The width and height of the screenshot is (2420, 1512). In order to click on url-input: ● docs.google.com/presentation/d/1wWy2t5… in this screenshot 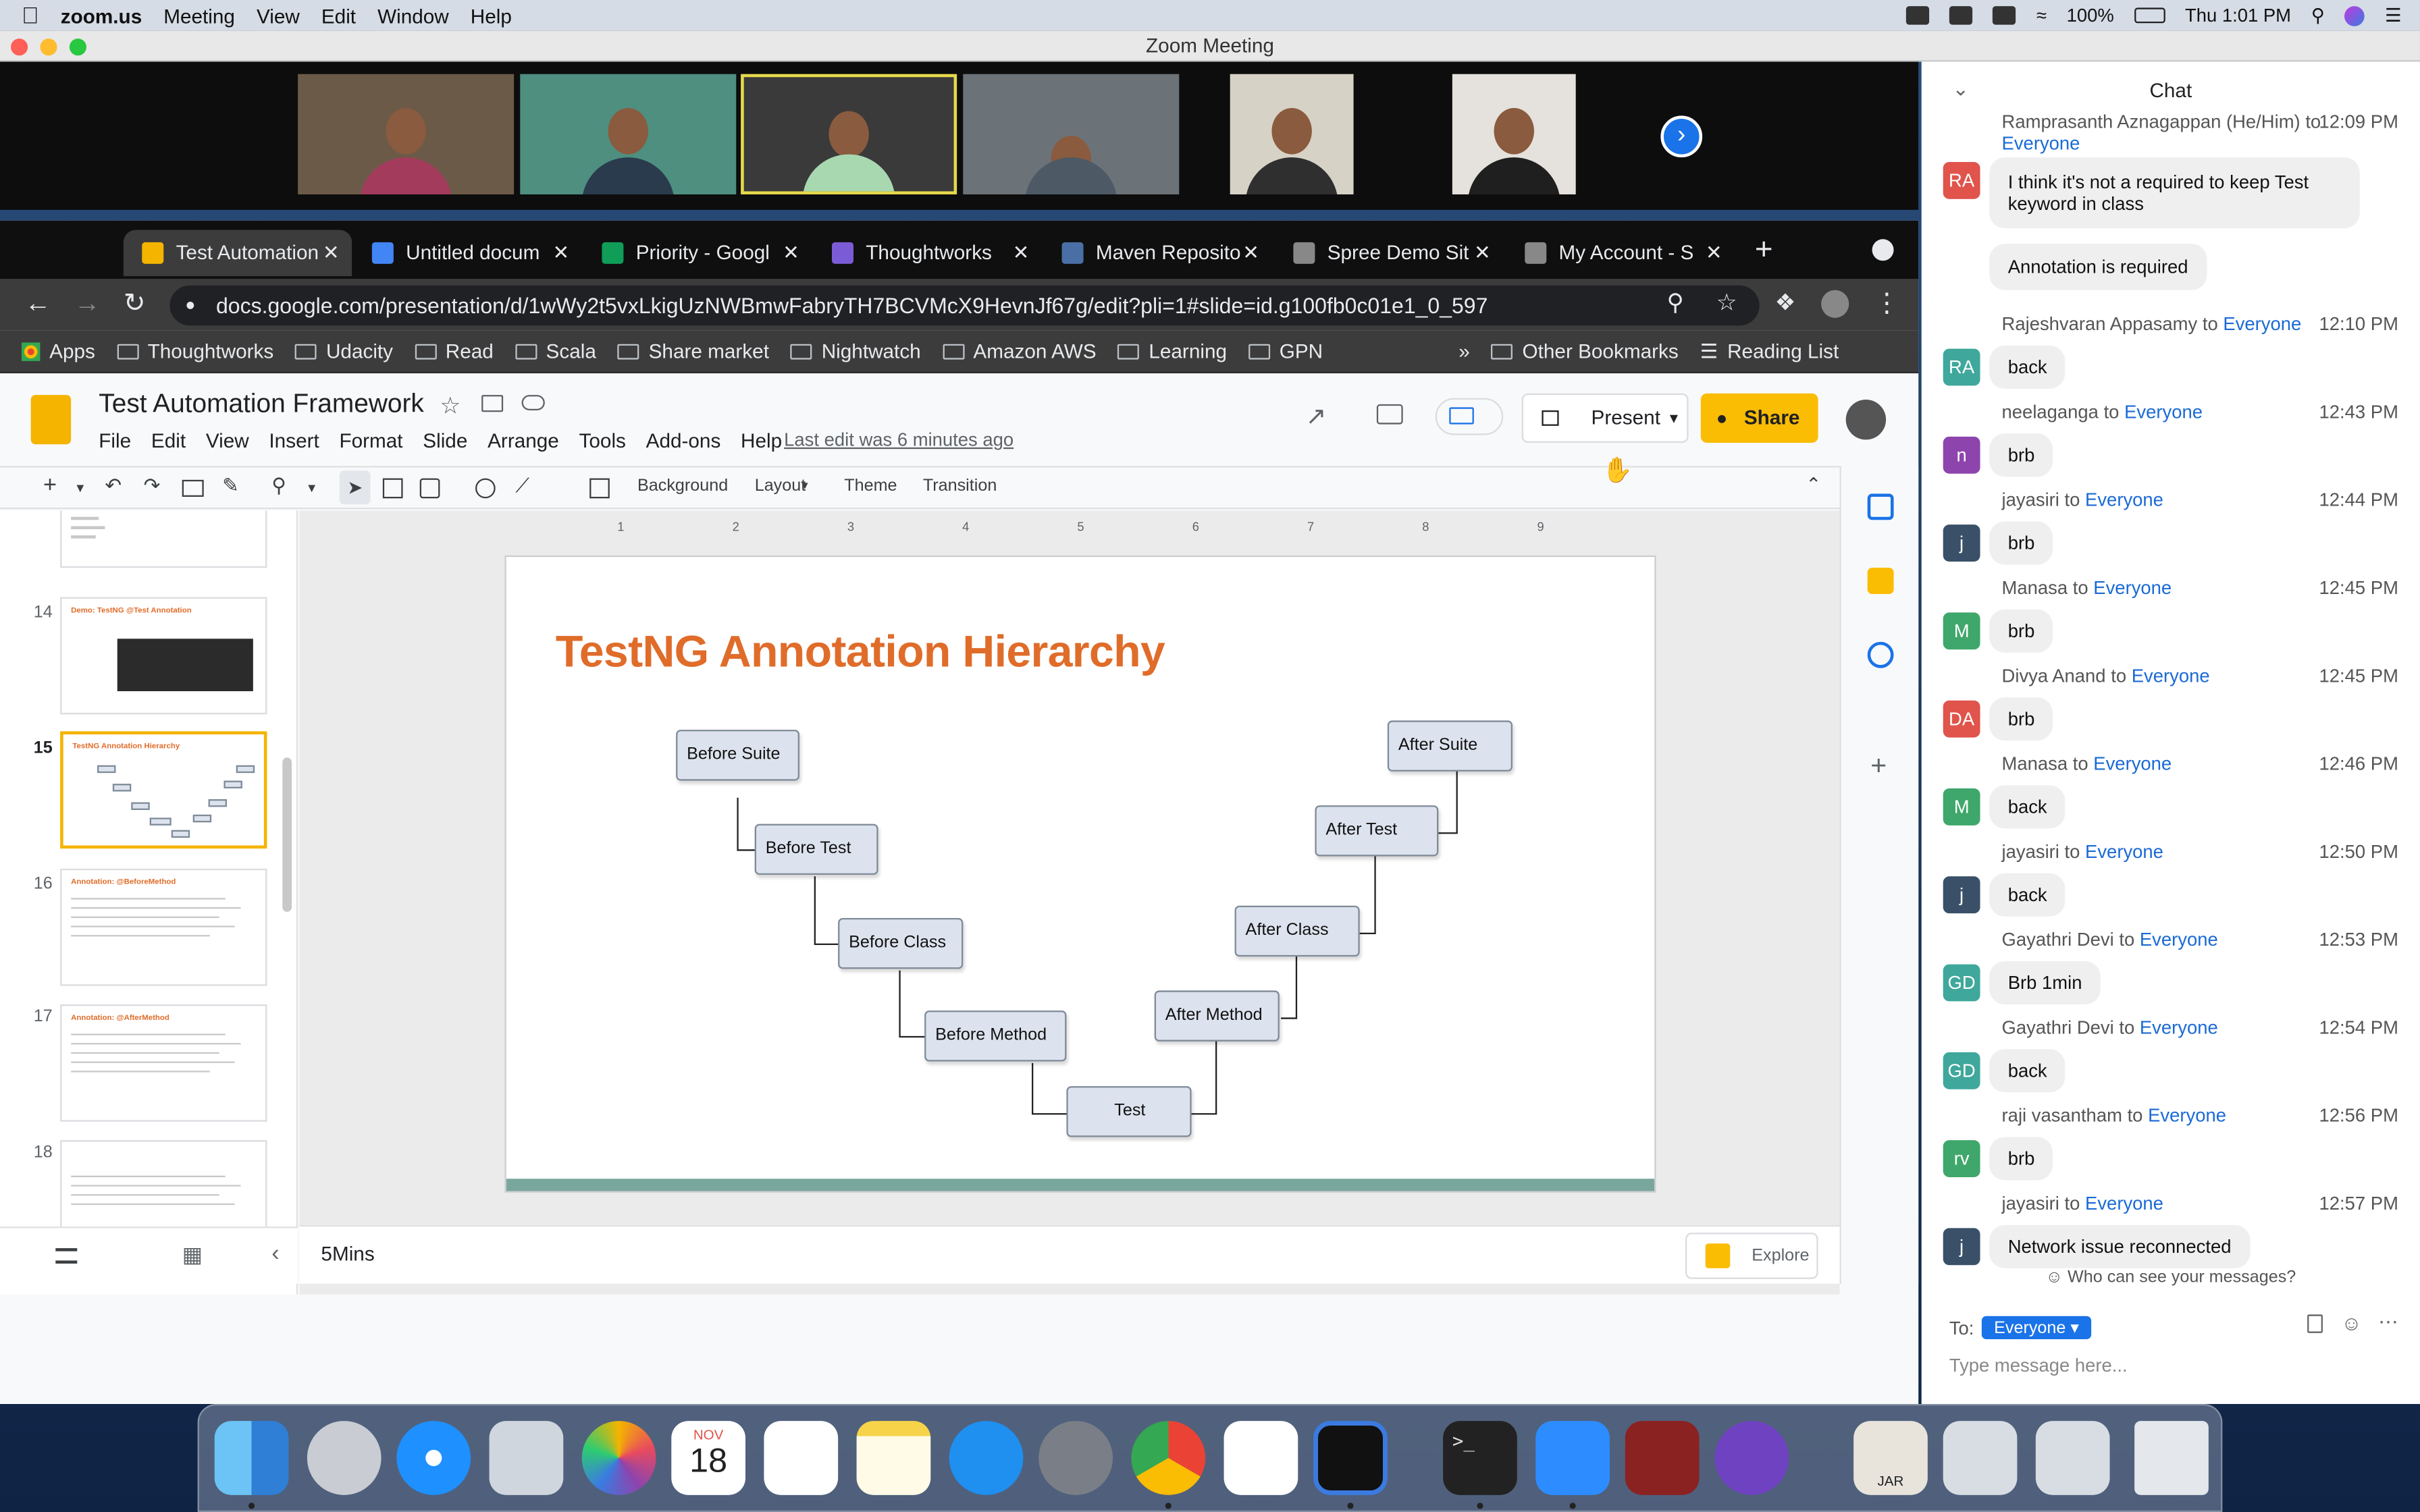, I will do `click(964, 305)`.